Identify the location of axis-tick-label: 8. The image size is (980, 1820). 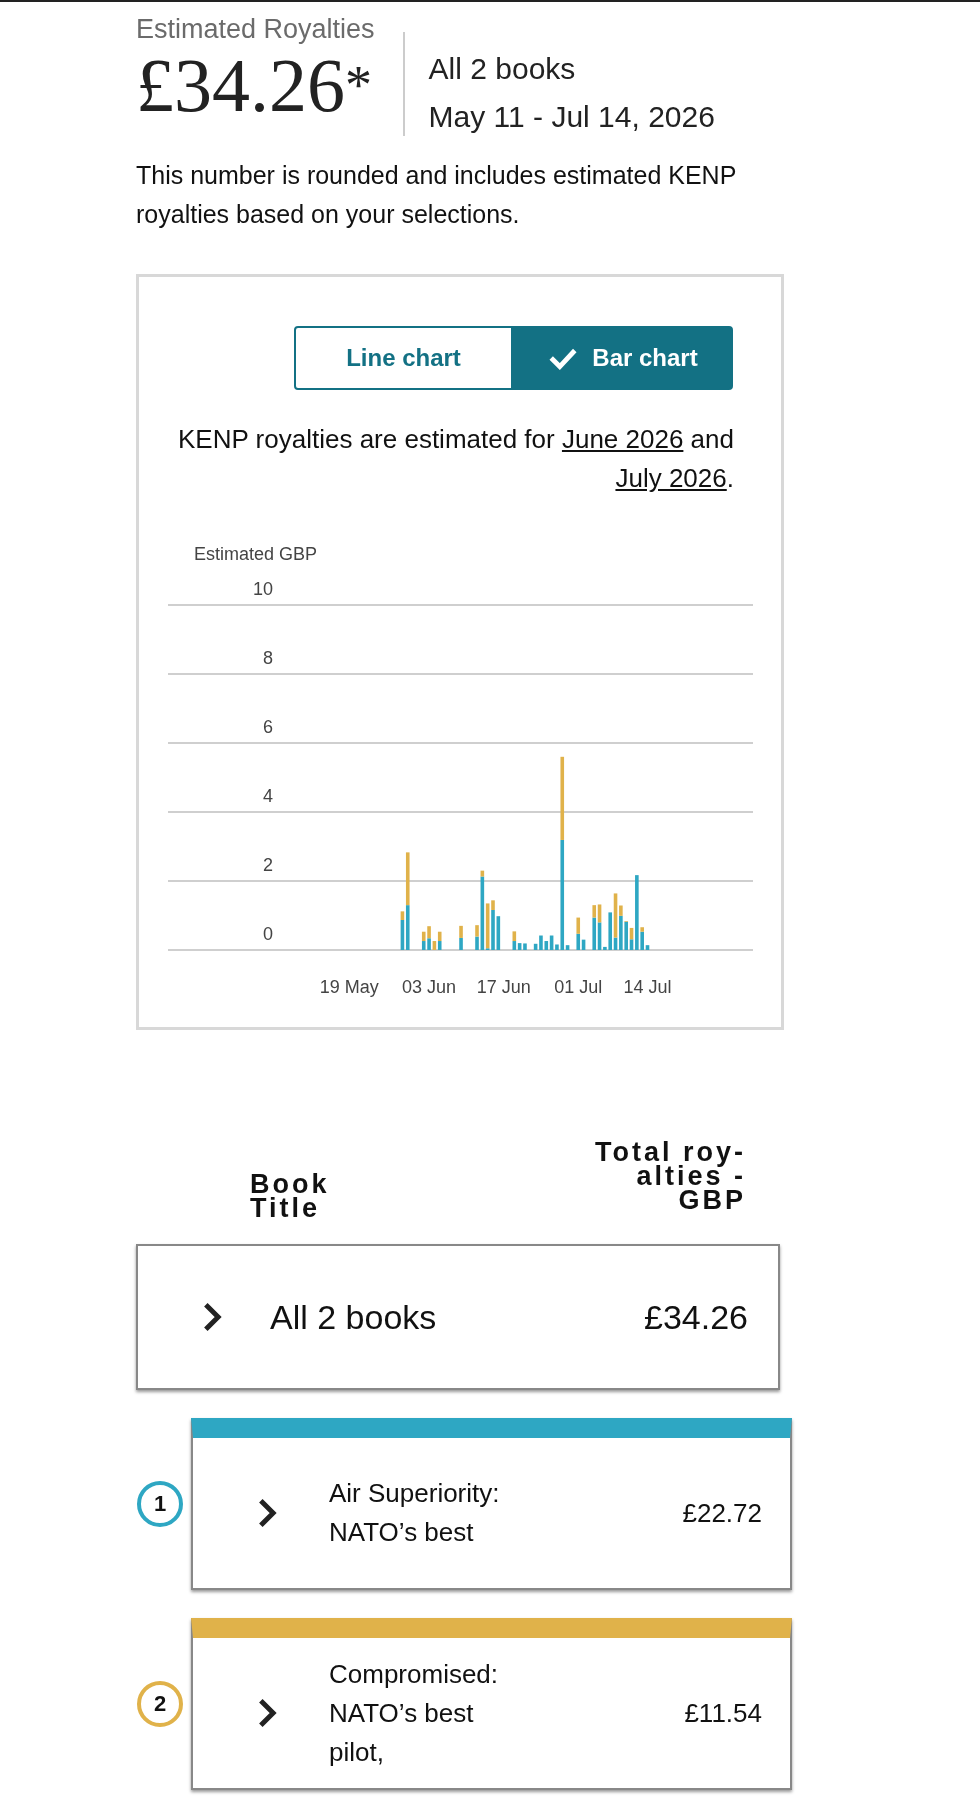
(268, 658).